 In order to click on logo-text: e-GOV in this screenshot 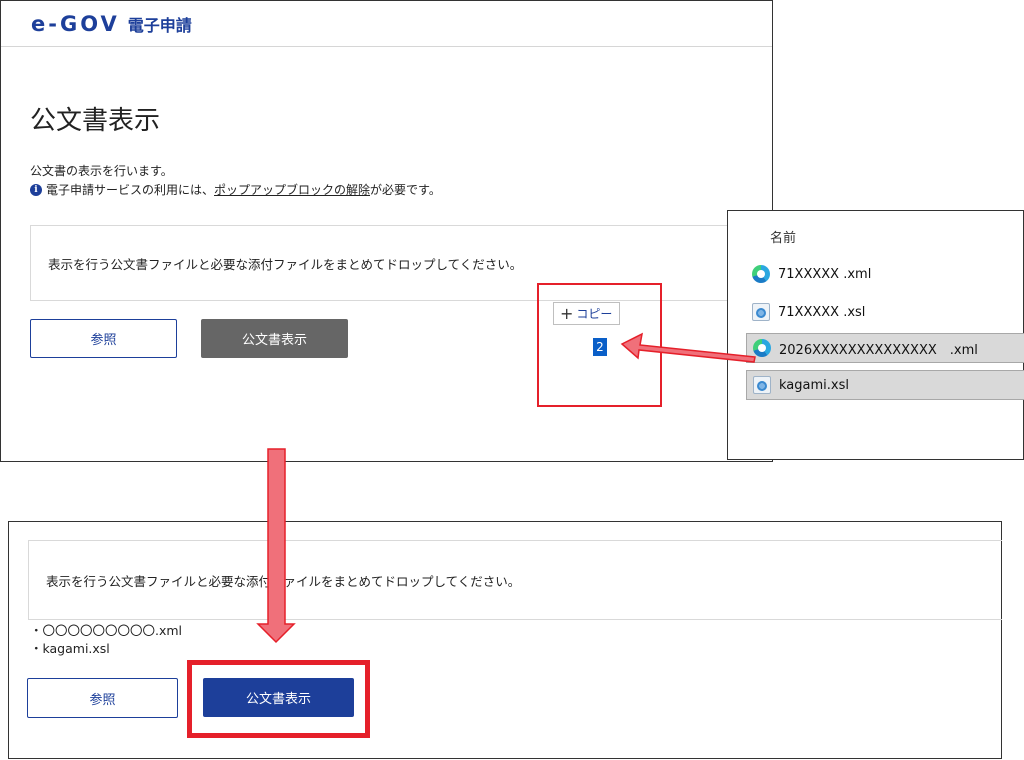, I will do `click(75, 23)`.